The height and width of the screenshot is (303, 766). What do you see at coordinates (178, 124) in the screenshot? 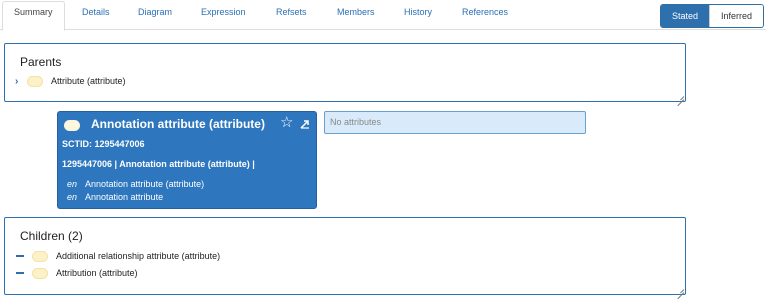
I see `concept-title: Annotation attribute (attribute)` at bounding box center [178, 124].